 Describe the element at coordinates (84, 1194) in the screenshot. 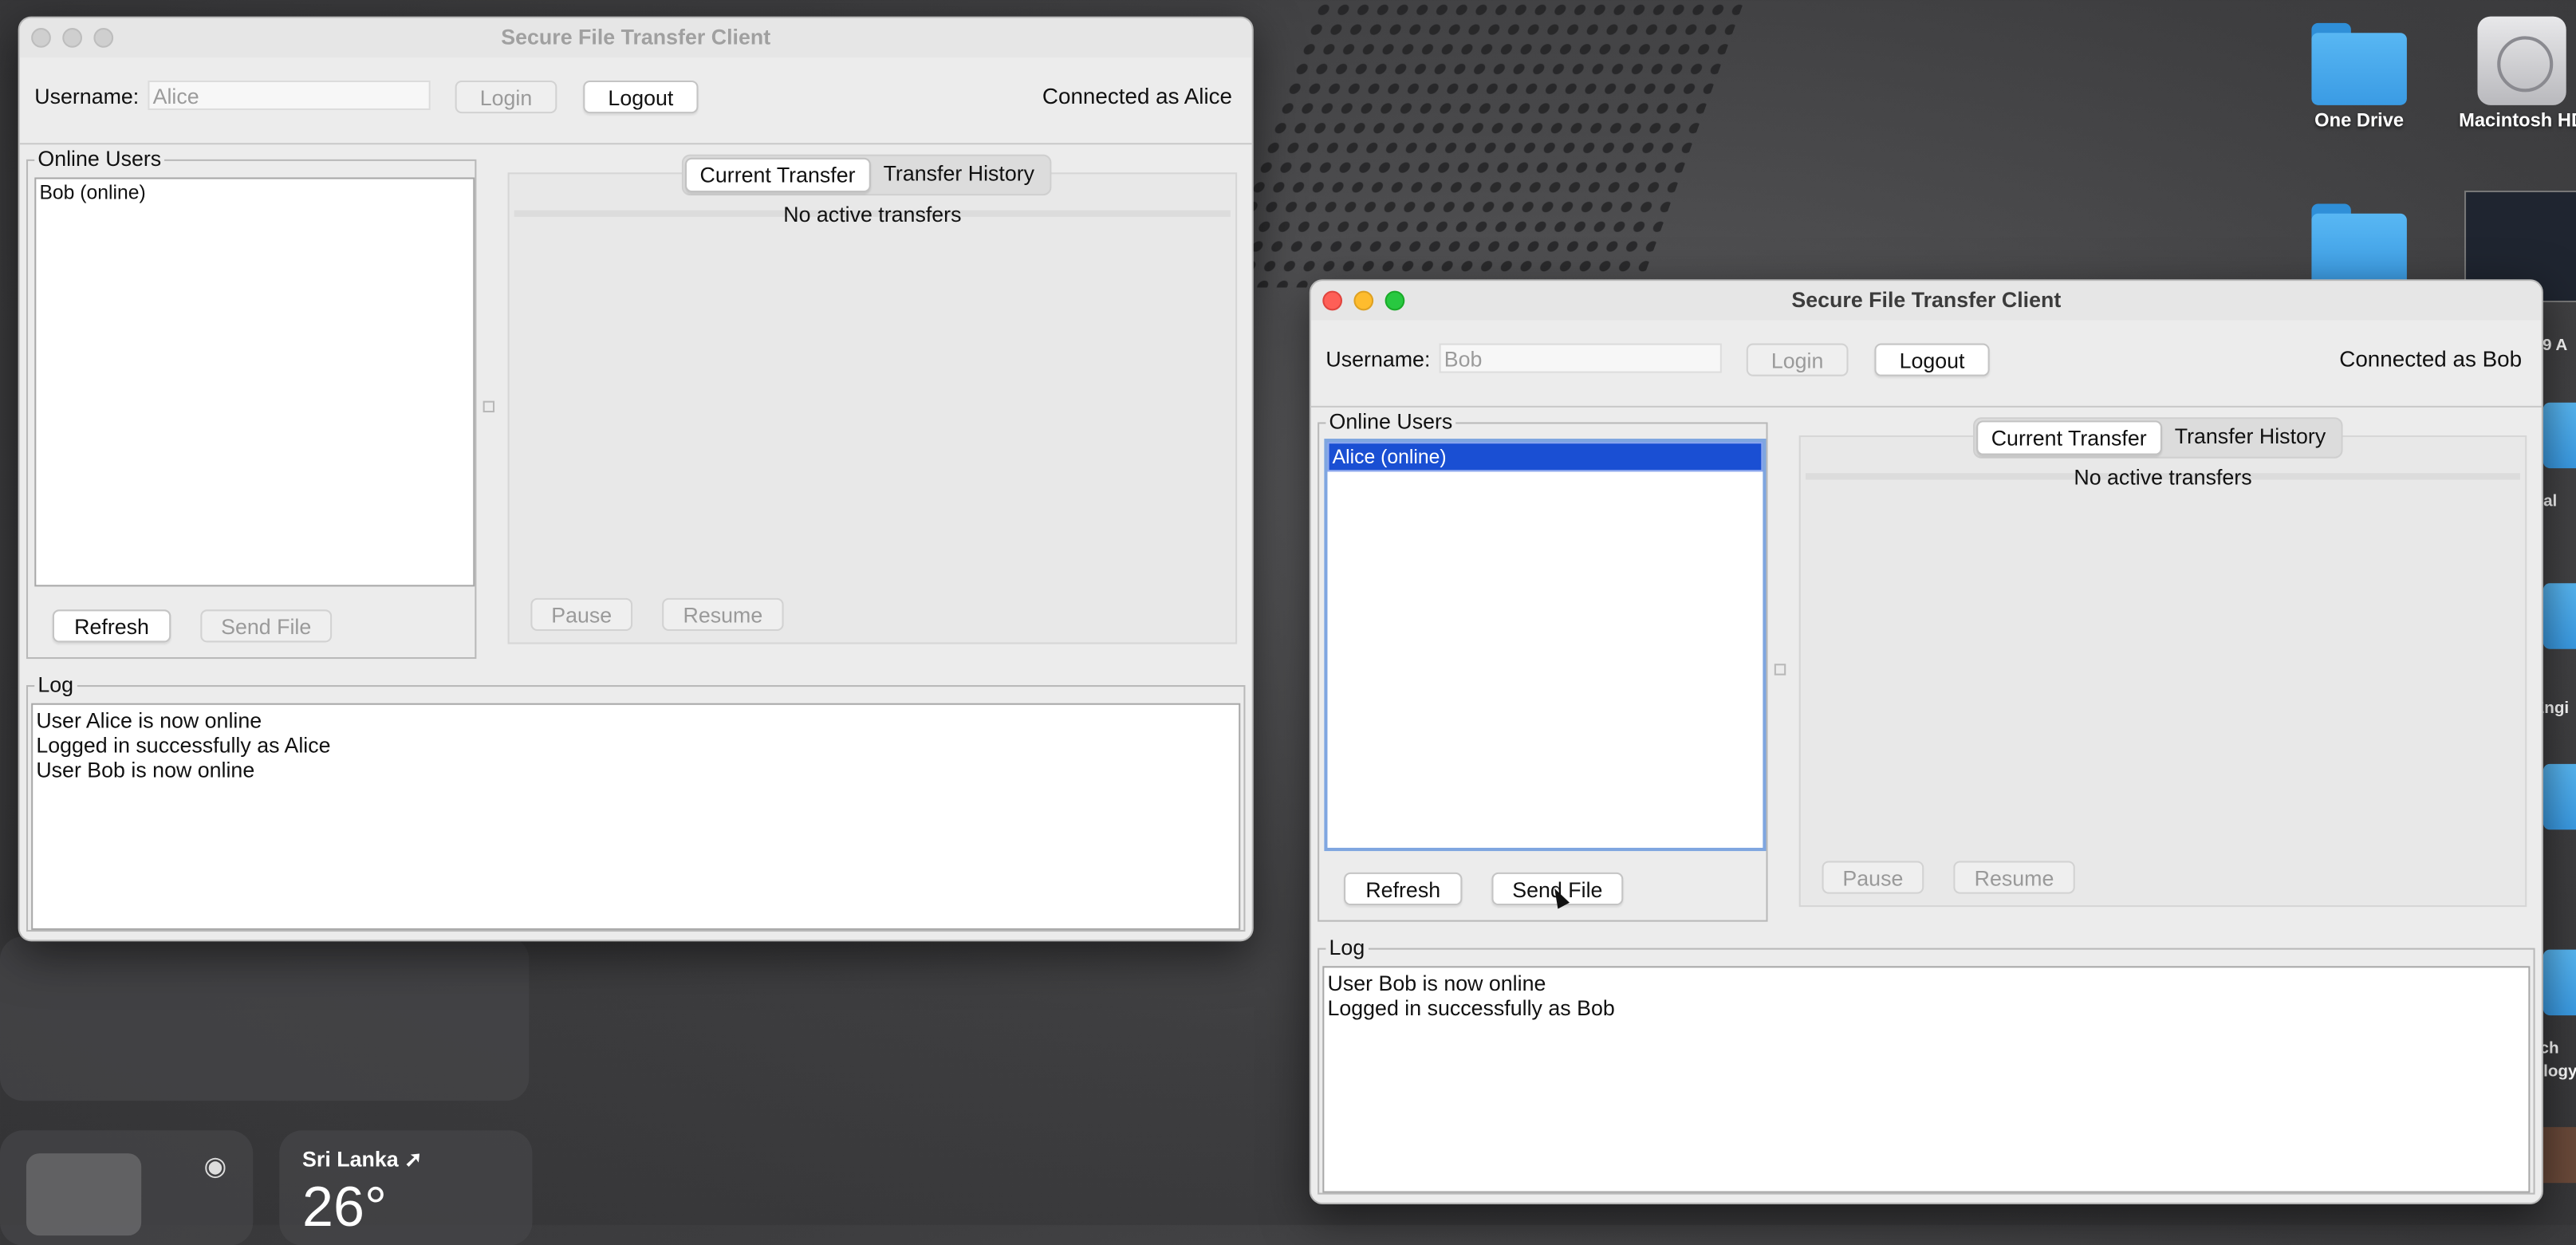

I see `widget-placeholder` at that location.